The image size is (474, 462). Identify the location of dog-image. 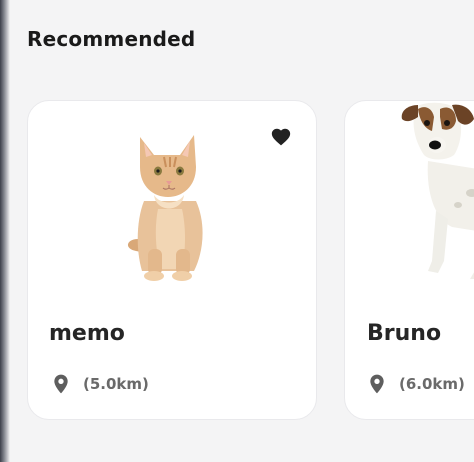
(437, 190).